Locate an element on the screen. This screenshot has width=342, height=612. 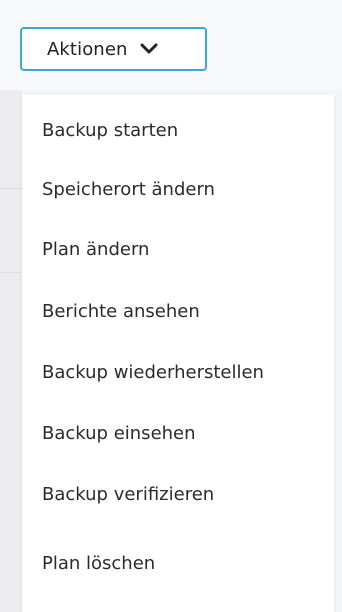
menu-item-start-backup: Backup starten is located at coordinates (187, 130).